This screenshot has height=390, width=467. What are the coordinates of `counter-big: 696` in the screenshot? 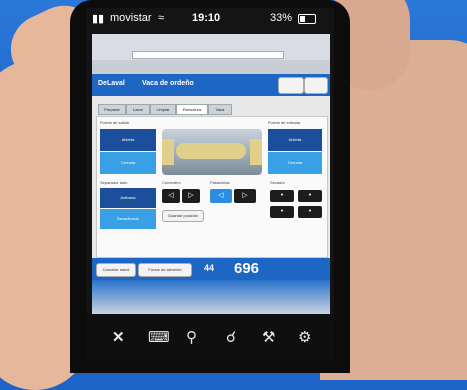 It's located at (247, 268).